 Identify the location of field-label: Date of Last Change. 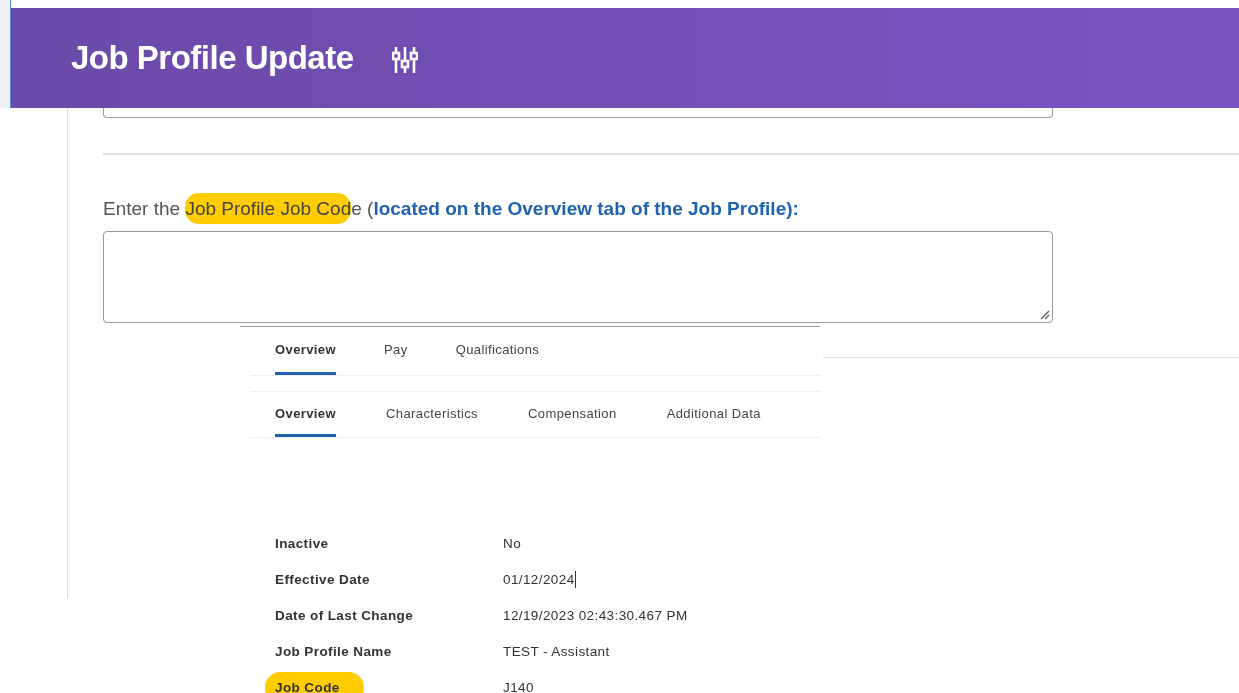
(344, 615).